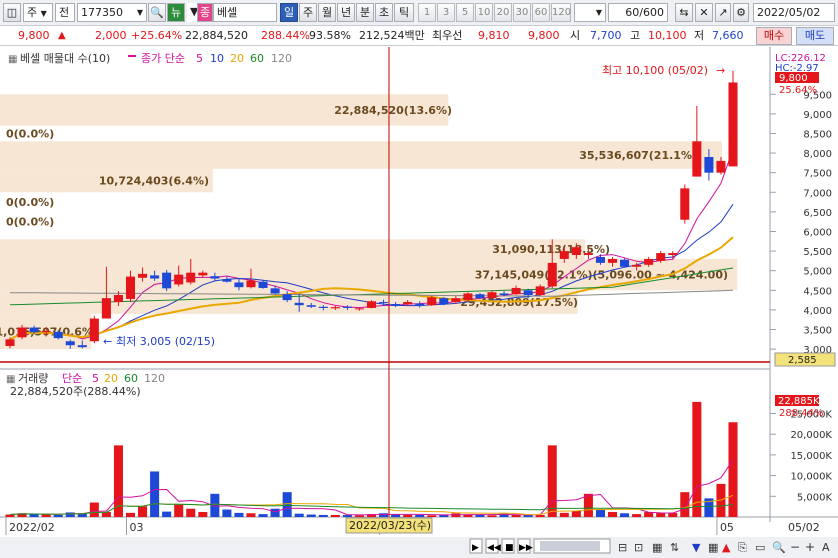 The width and height of the screenshot is (838, 558). I want to click on volume-panel-menu-icon: ▦, so click(10, 379).